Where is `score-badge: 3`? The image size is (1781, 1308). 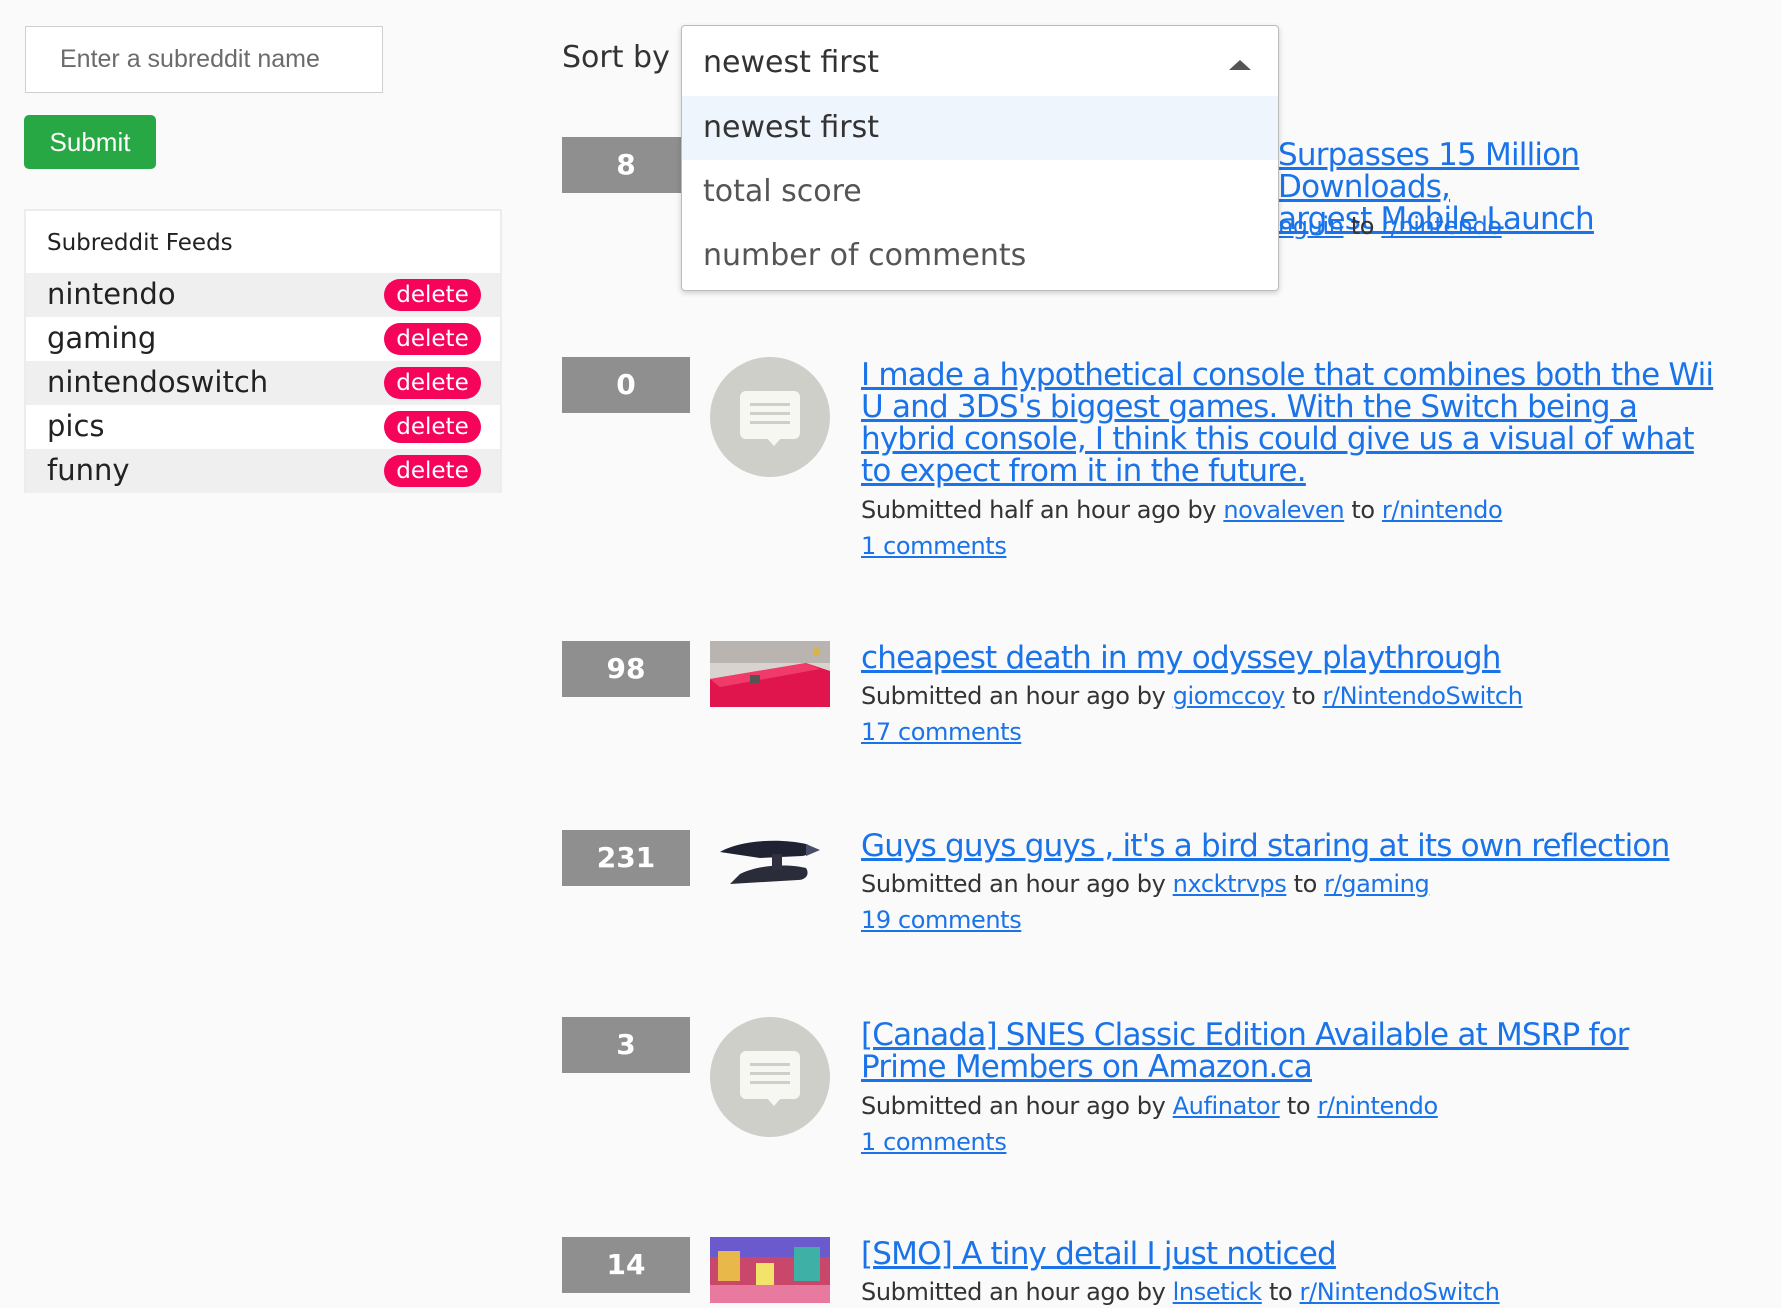
score-badge: 3 is located at coordinates (626, 1045).